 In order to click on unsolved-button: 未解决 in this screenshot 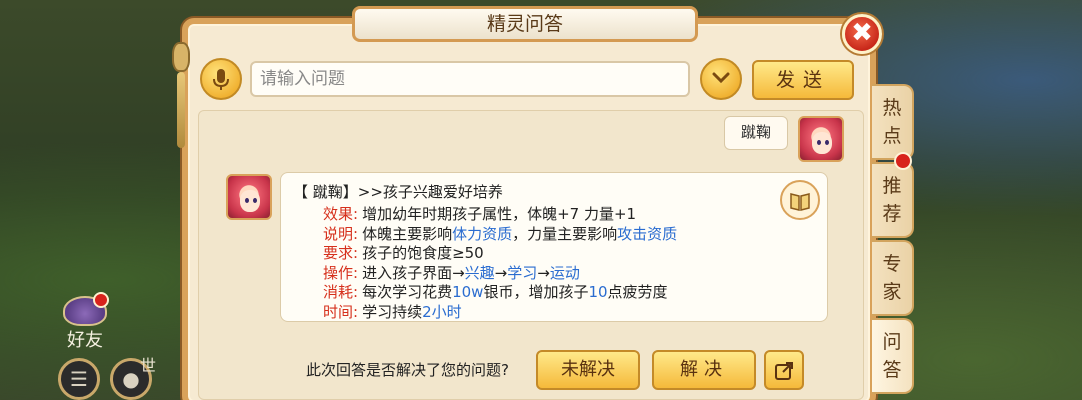, I will do `click(588, 370)`.